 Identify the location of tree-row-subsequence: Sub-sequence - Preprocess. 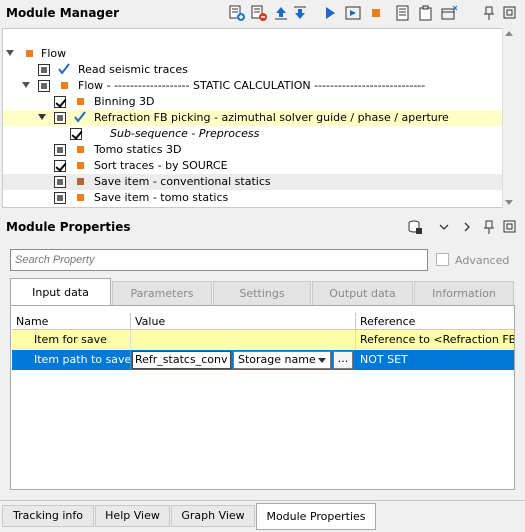
(258, 134).